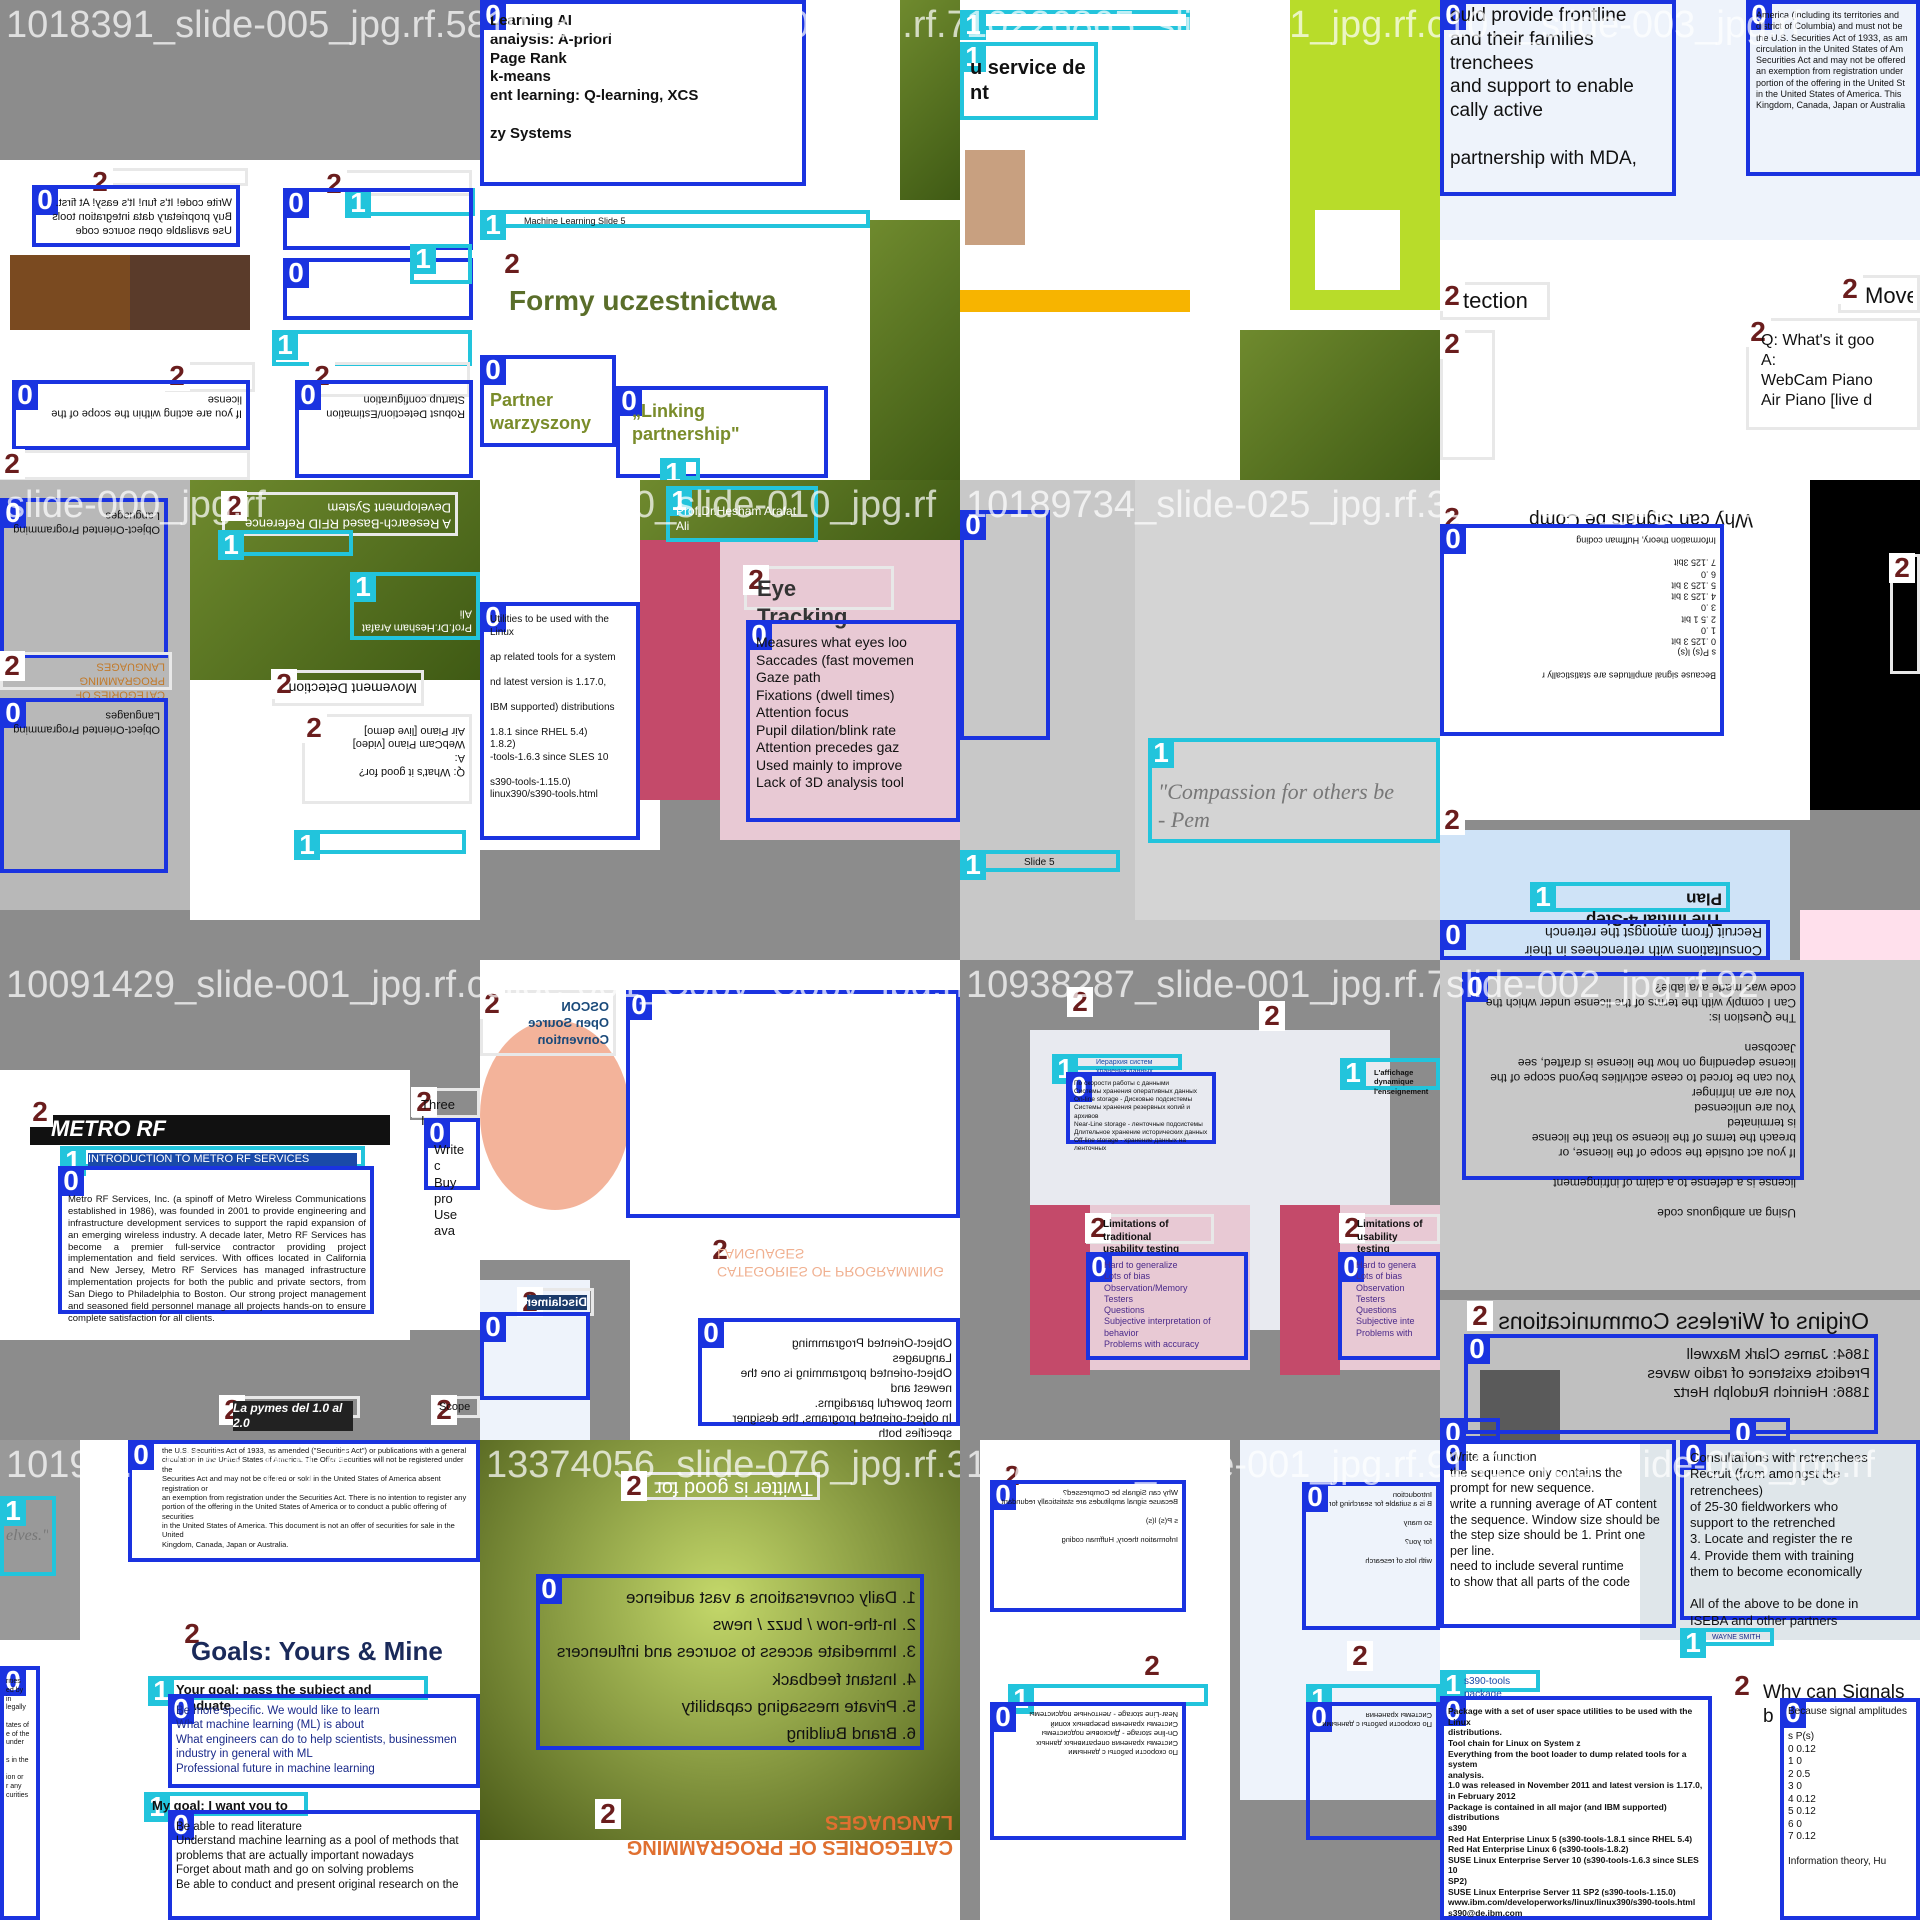 This screenshot has width=1920, height=1920. I want to click on box-text: Disclaimer, so click(557, 1302).